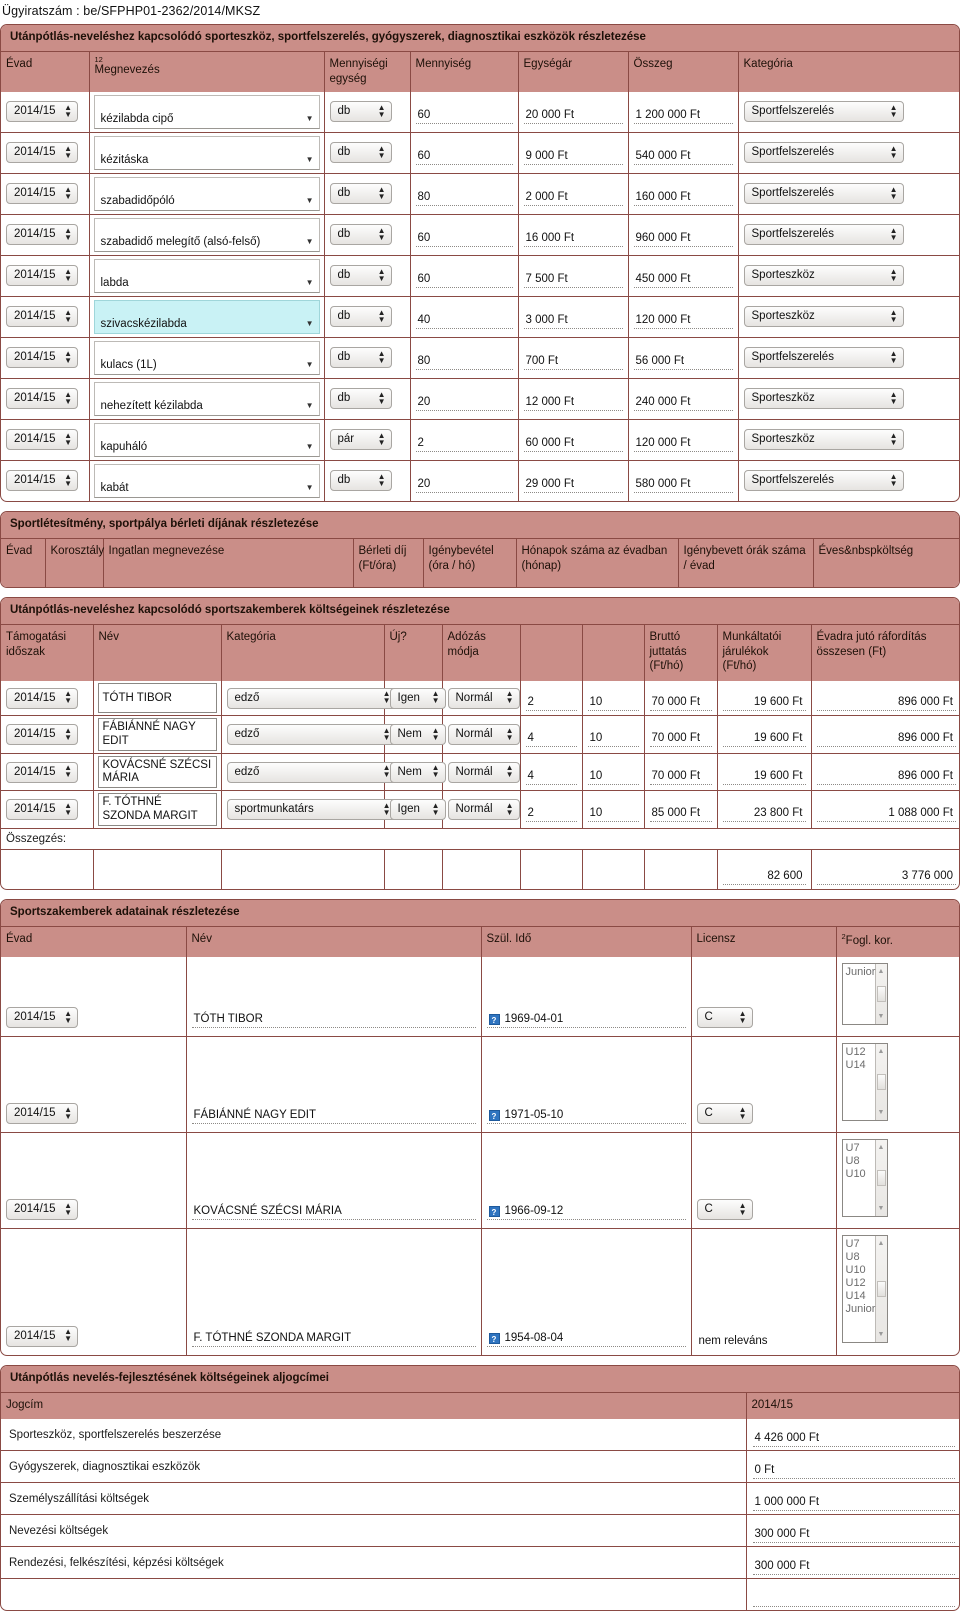  Describe the element at coordinates (823, 317) in the screenshot. I see `kategoria-select-5: Sporteszköz ▲ ▼` at that location.